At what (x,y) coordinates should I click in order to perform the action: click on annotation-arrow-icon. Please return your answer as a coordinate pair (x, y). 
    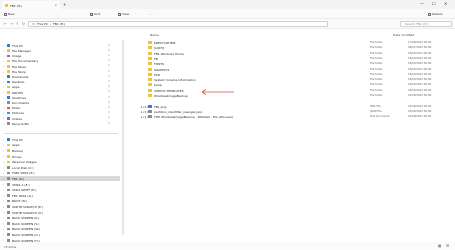
    Looking at the image, I should click on (217, 92).